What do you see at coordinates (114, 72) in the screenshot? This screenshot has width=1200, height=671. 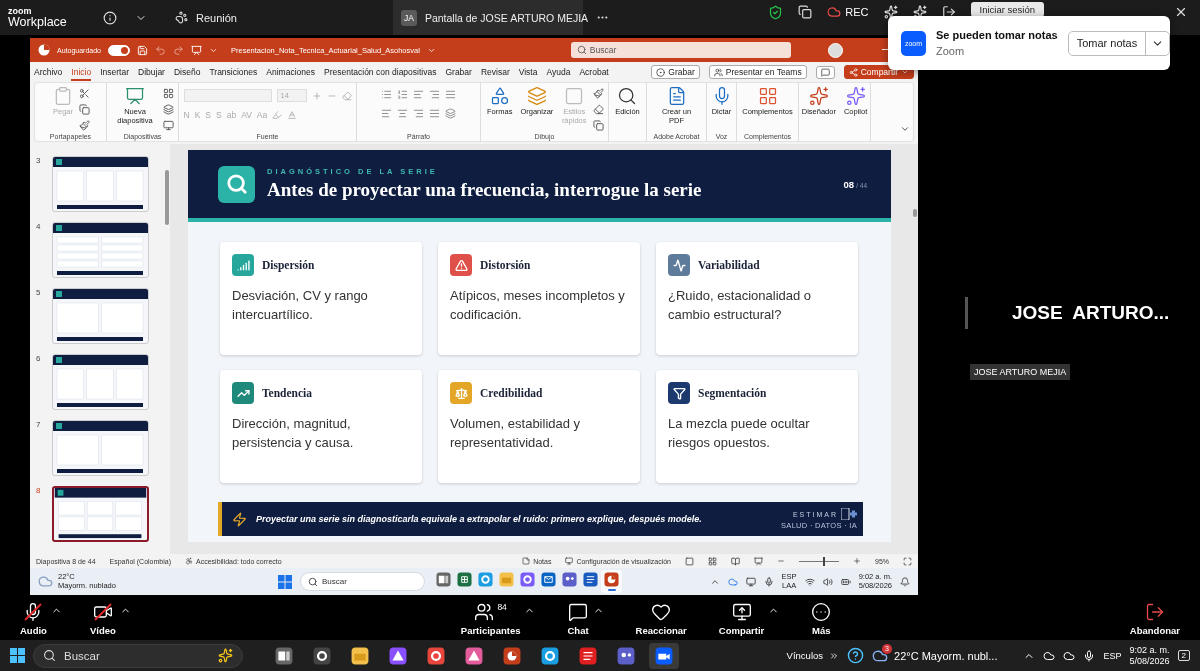 I see `ribbon-tab: Insertar` at bounding box center [114, 72].